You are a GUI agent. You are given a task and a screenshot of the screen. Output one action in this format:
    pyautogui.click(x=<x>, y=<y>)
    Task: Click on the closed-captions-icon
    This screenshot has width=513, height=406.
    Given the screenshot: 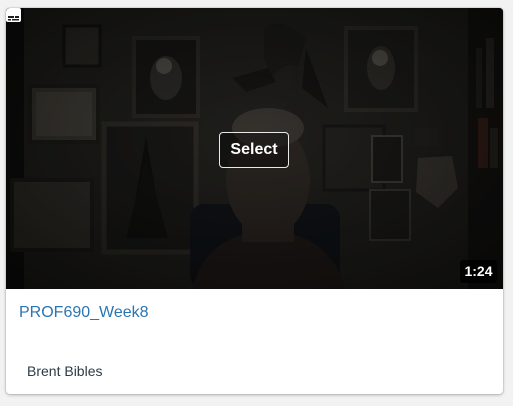 What is the action you would take?
    pyautogui.click(x=13, y=15)
    